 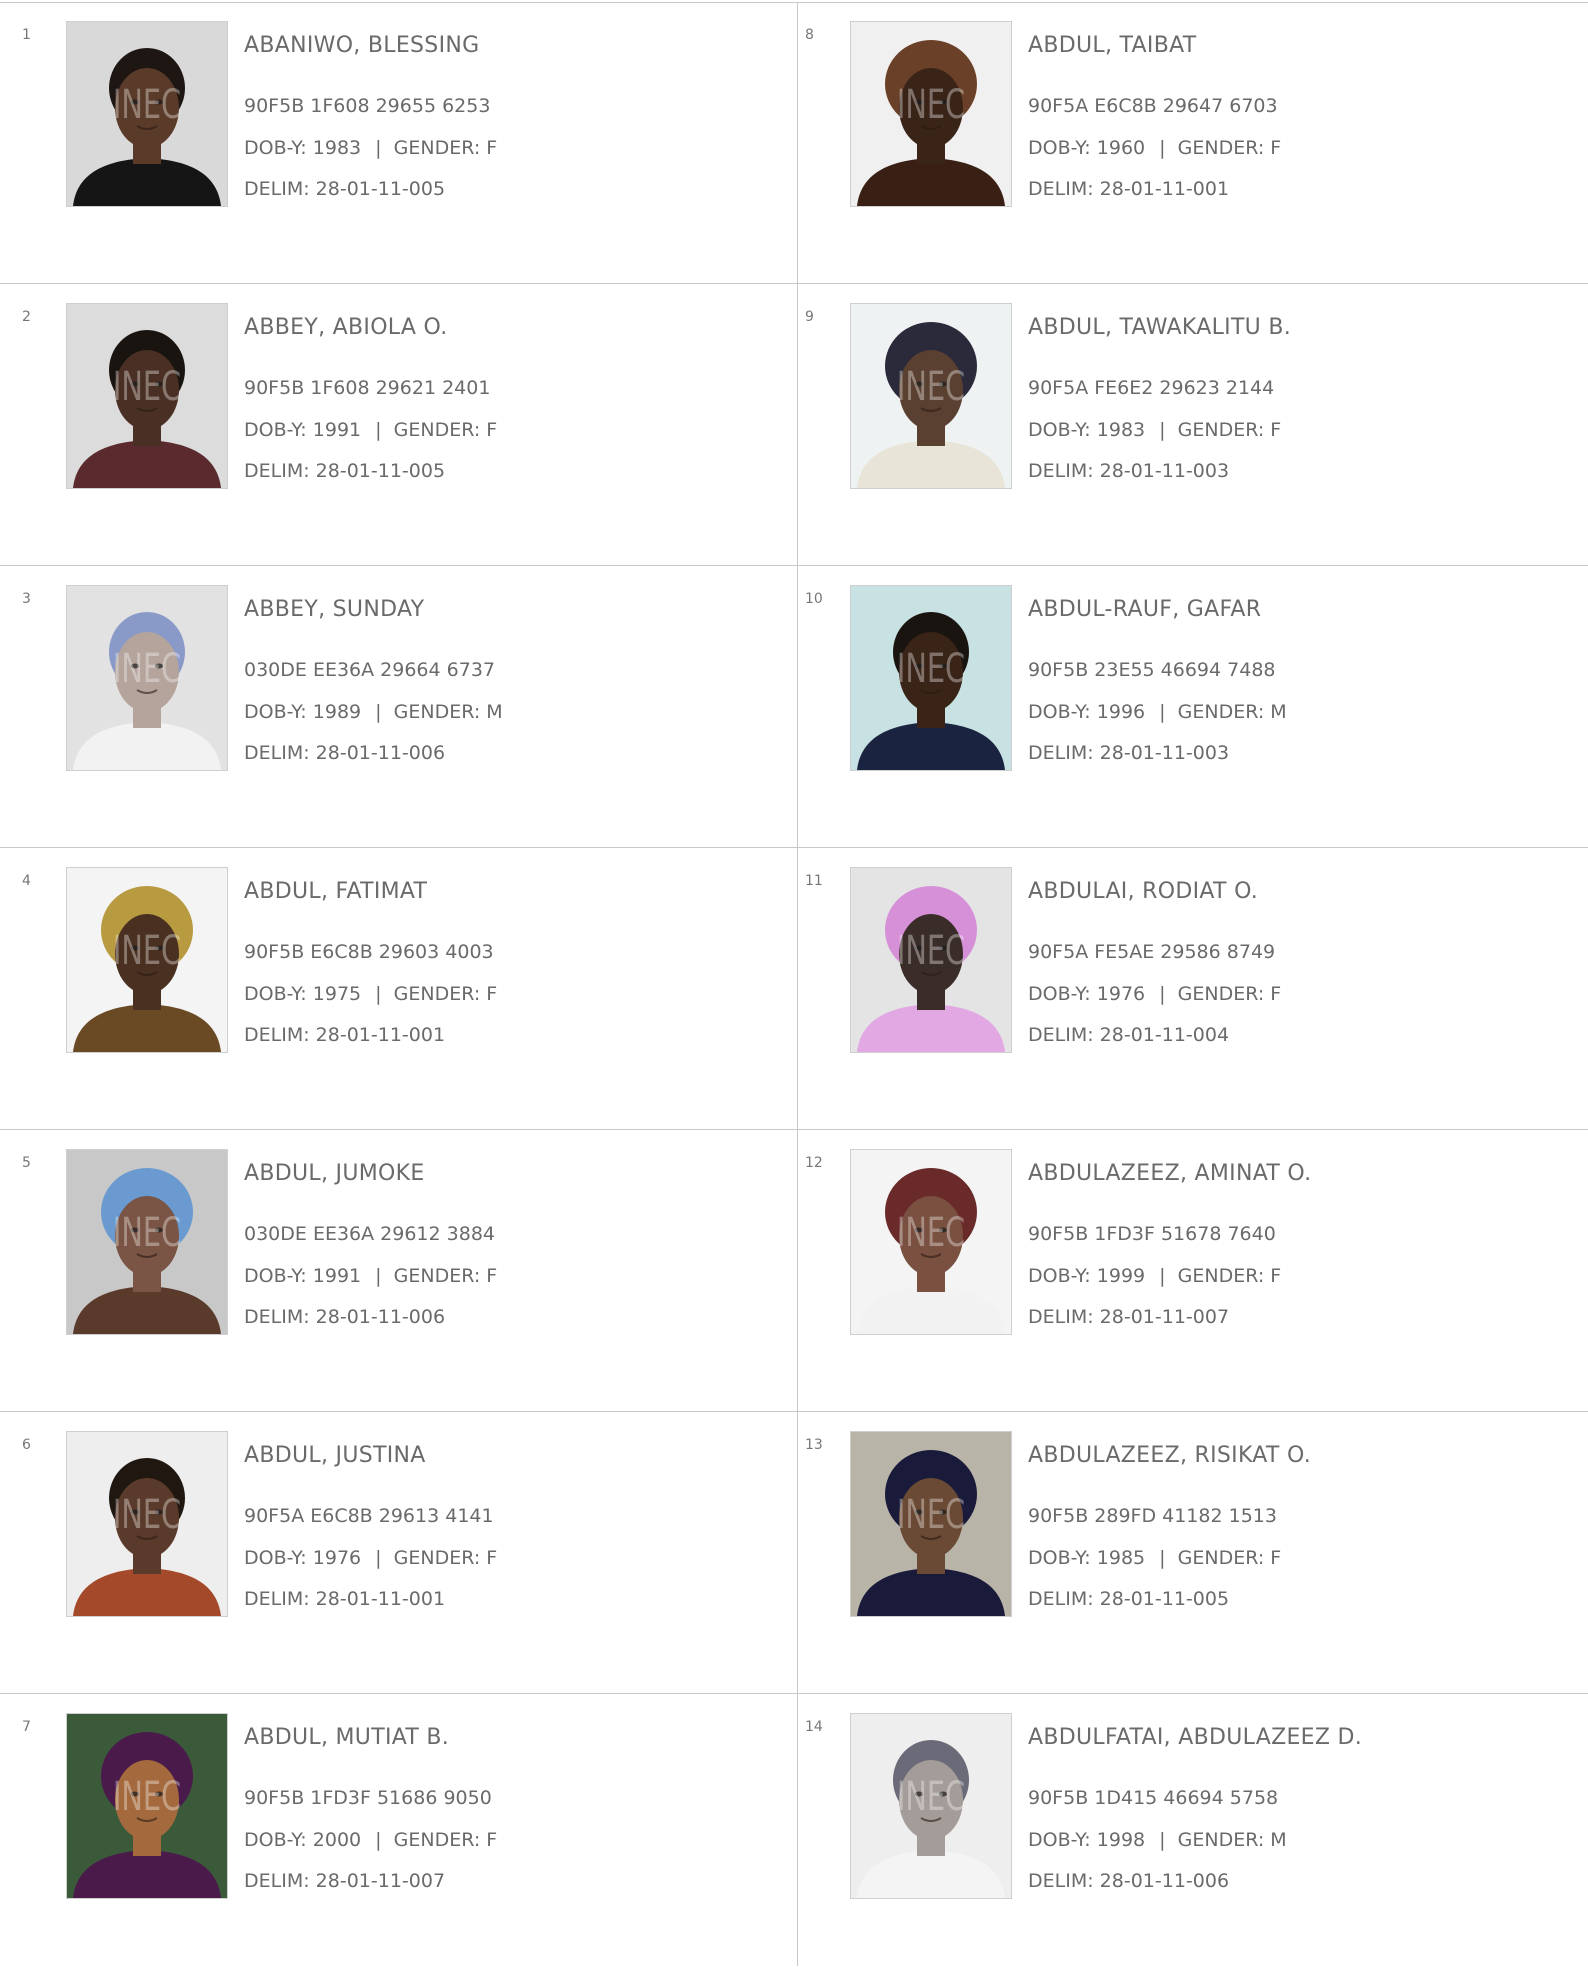 I want to click on serial-number: 1, so click(x=26, y=35).